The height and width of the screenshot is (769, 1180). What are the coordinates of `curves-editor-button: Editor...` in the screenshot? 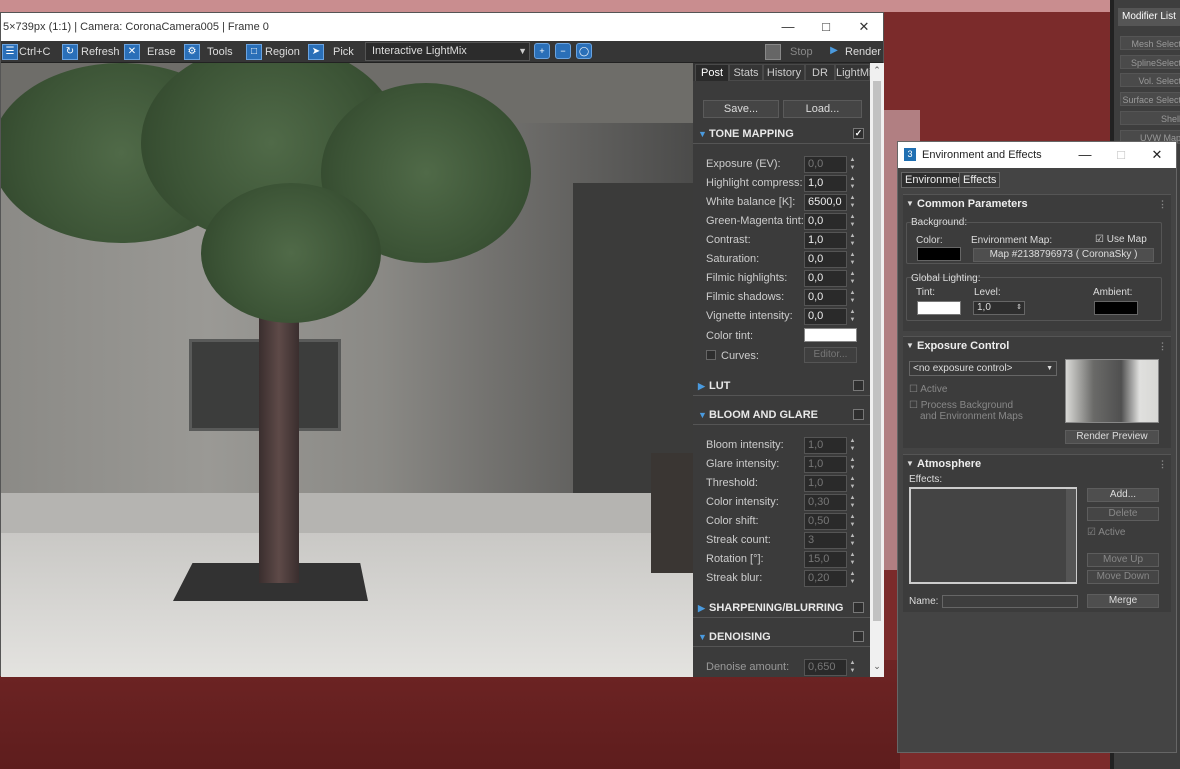 It's located at (830, 355).